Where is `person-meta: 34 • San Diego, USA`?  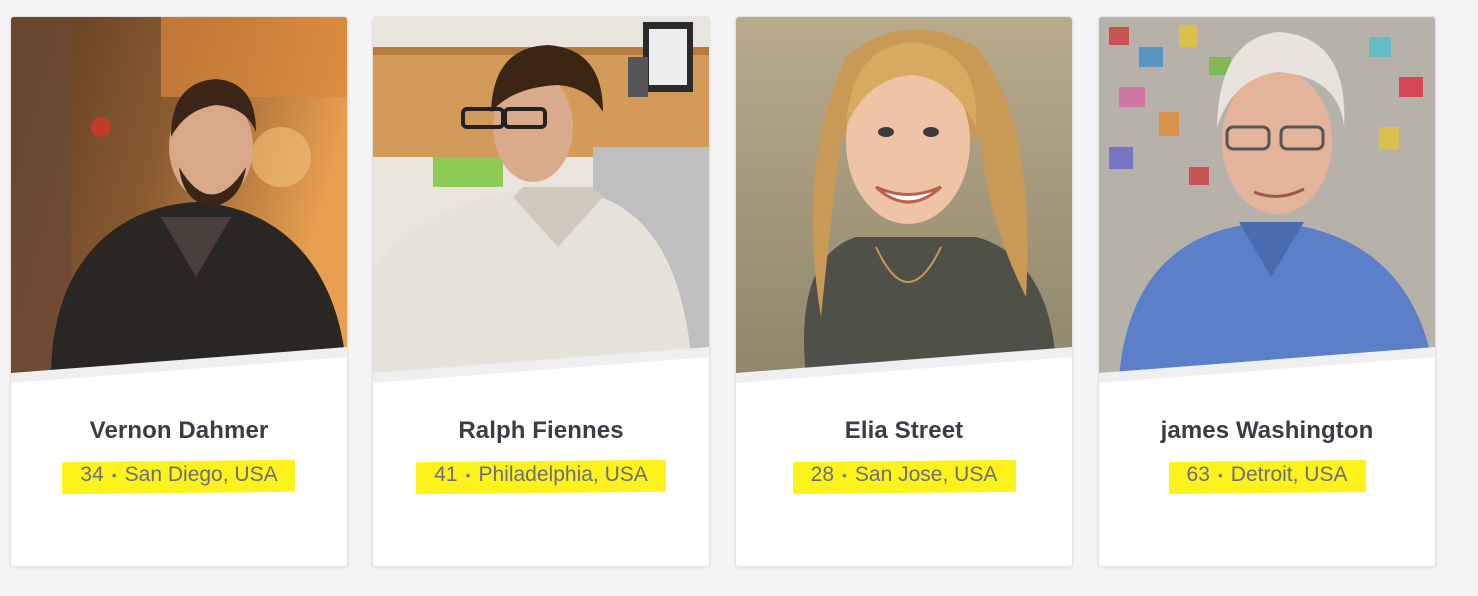 person-meta: 34 • San Diego, USA is located at coordinates (179, 477).